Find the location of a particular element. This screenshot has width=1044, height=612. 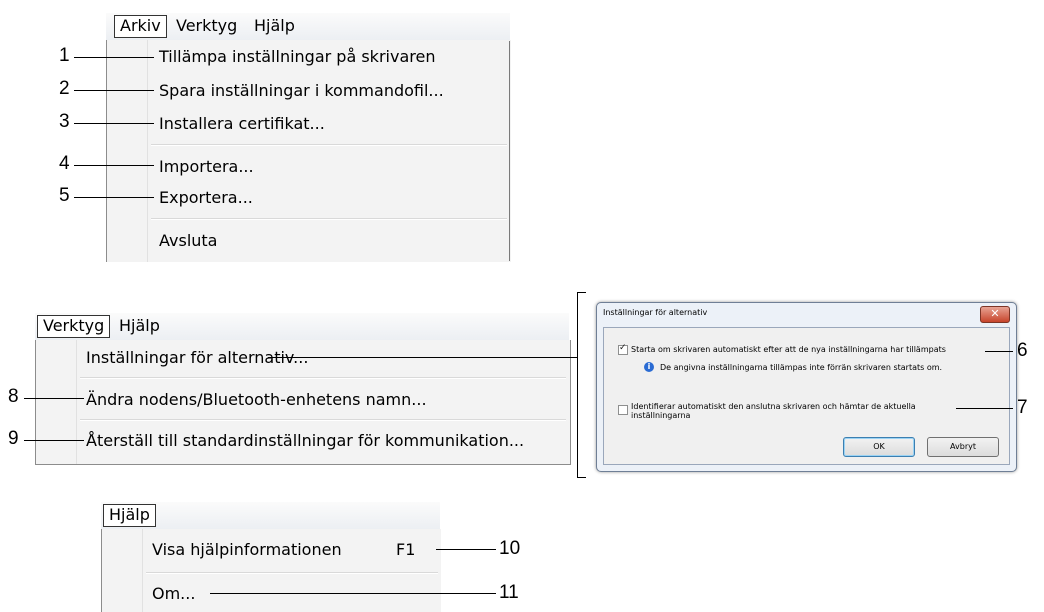

close-icon: ✕ is located at coordinates (995, 314).